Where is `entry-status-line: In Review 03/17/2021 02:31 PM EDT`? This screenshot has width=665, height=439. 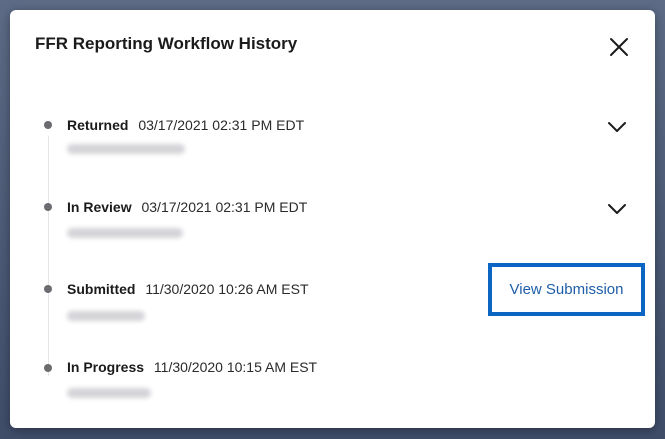
entry-status-line: In Review 03/17/2021 02:31 PM EDT is located at coordinates (187, 207).